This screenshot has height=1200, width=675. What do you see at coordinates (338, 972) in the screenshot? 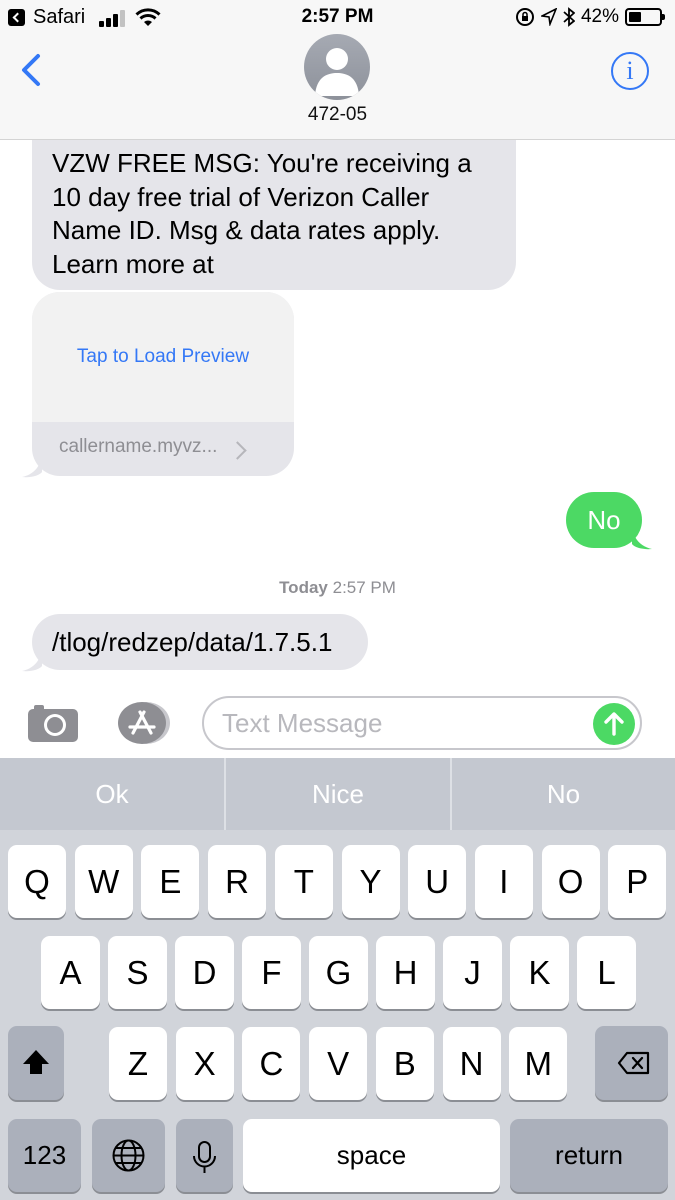
I see `key-g: G` at bounding box center [338, 972].